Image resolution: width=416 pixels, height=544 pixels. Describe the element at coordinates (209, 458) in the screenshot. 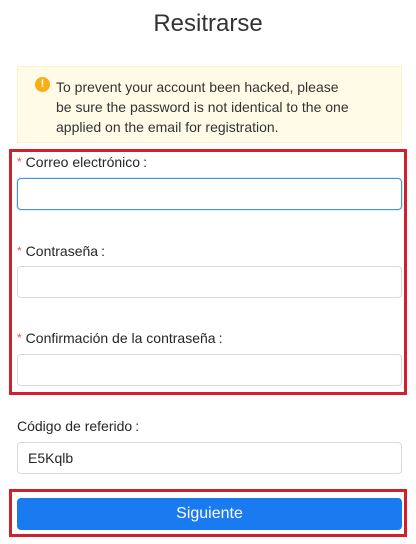

I see `referral-code-field` at that location.